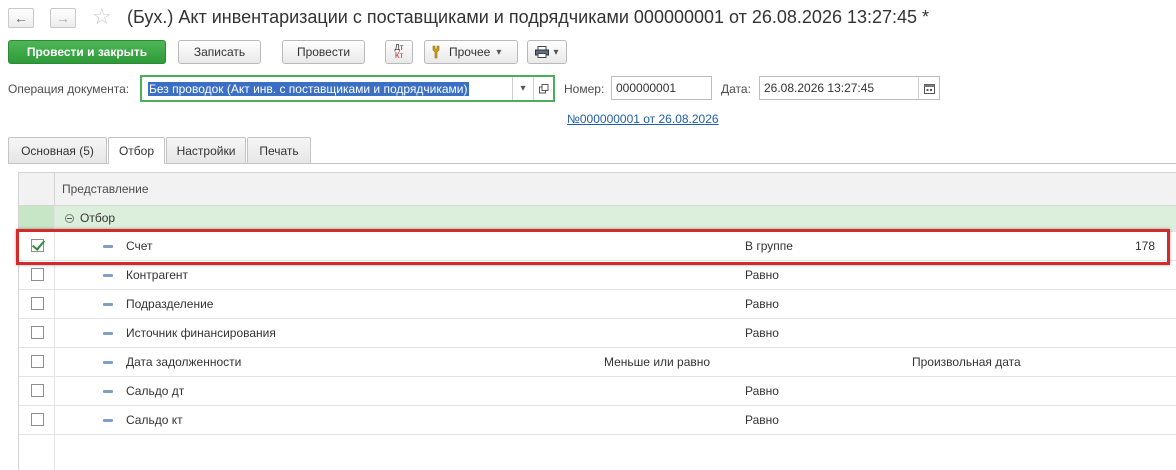  Describe the element at coordinates (542, 52) in the screenshot. I see `printer-icon` at that location.